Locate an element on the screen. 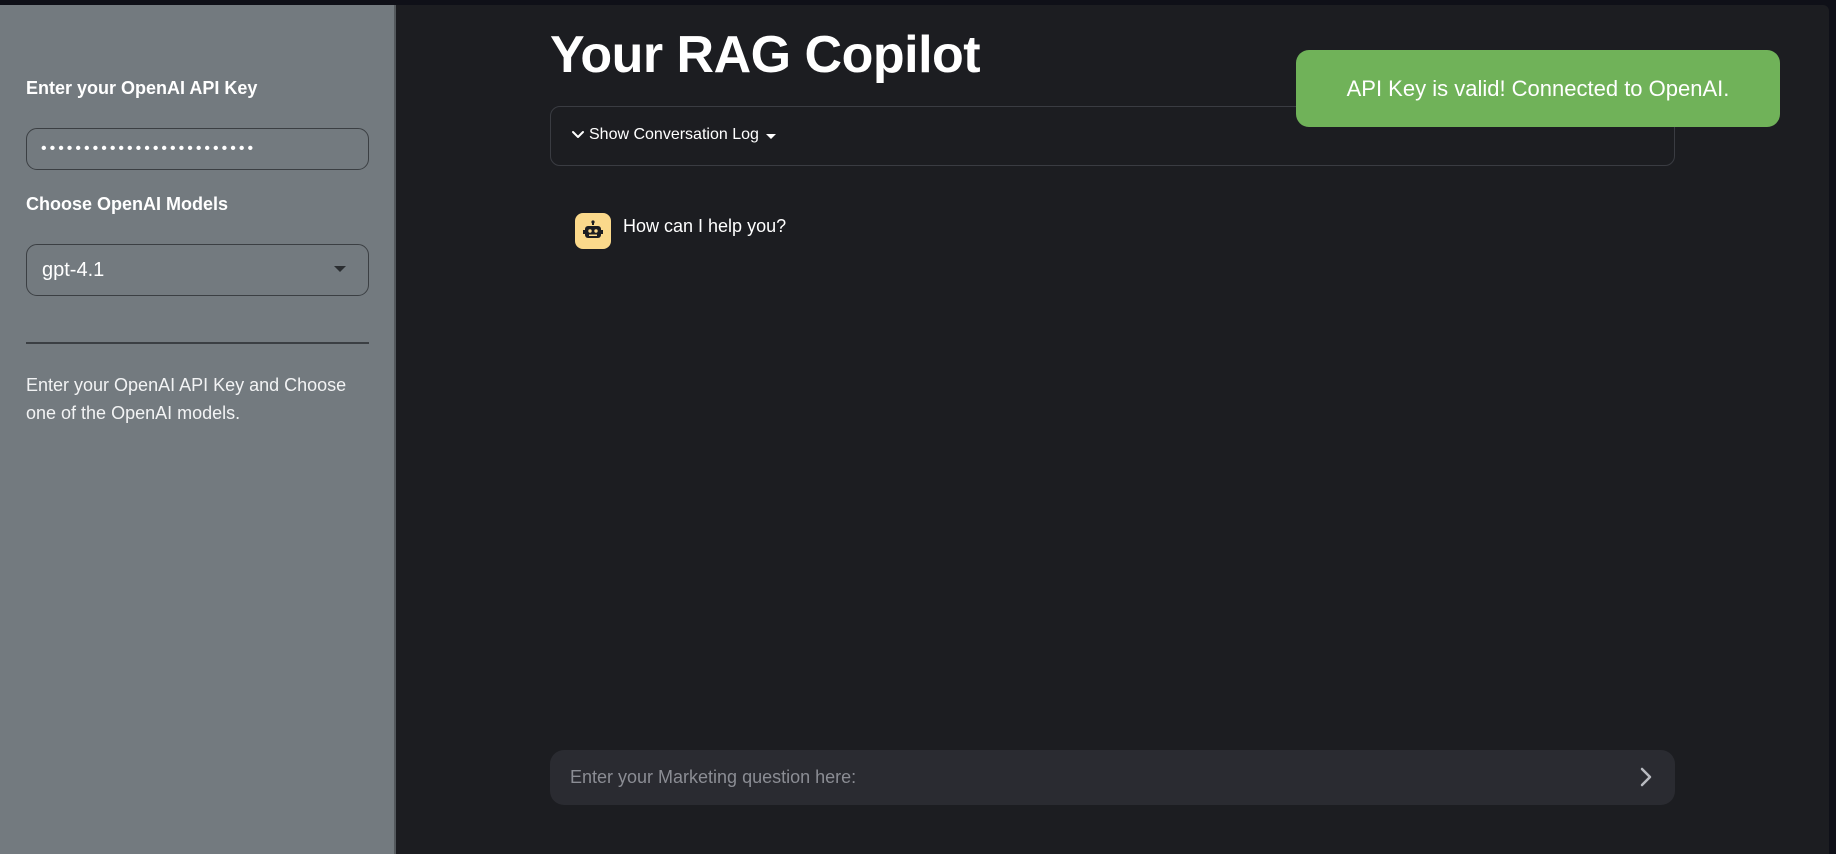  chat-input is located at coordinates (1090, 777).